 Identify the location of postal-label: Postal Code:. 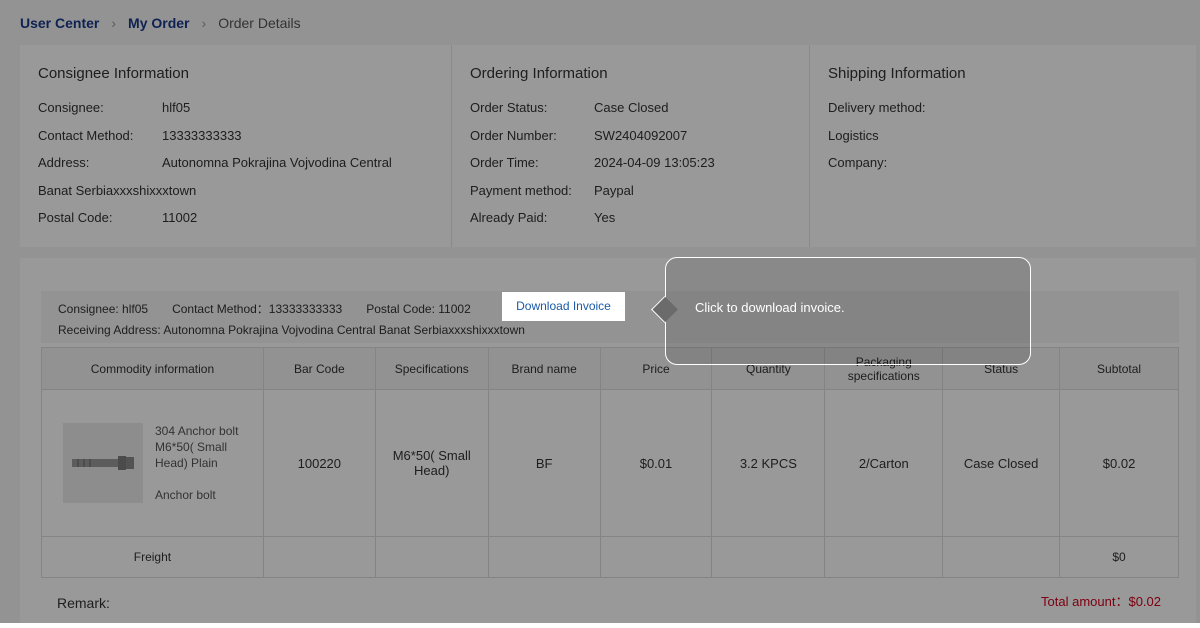
(75, 217).